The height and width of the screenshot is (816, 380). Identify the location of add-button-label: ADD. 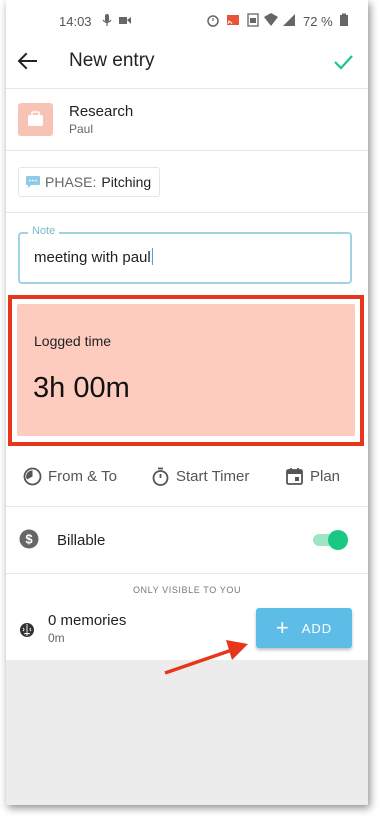
(317, 628).